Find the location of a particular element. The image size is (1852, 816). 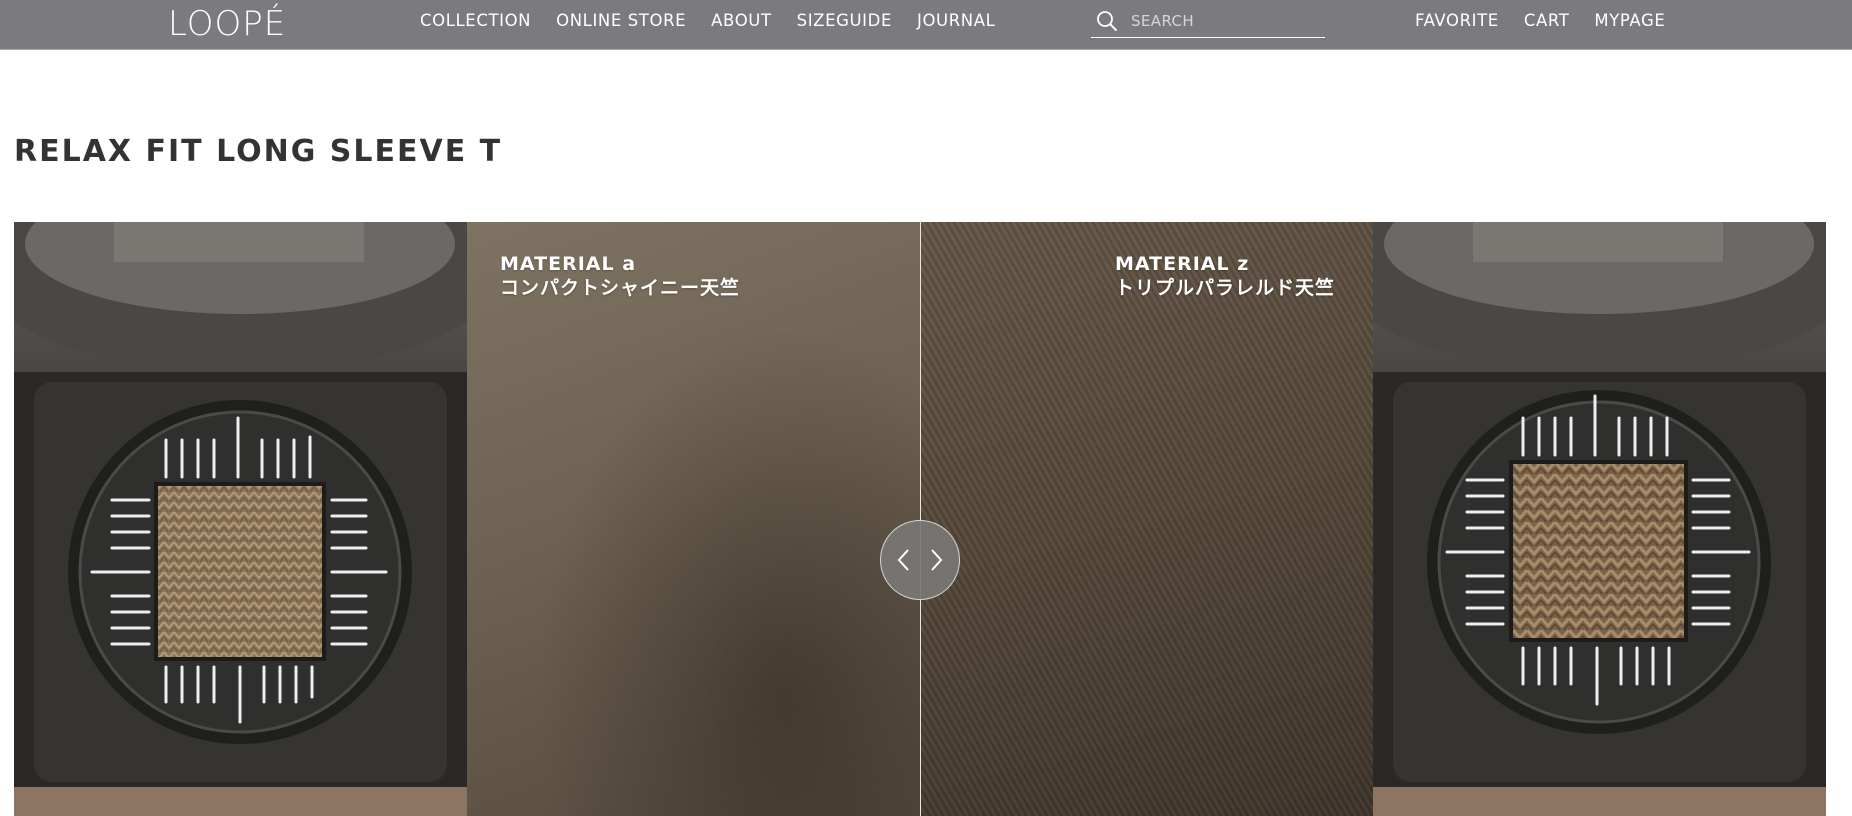

brand-logo: LOOPÉ is located at coordinates (227, 24).